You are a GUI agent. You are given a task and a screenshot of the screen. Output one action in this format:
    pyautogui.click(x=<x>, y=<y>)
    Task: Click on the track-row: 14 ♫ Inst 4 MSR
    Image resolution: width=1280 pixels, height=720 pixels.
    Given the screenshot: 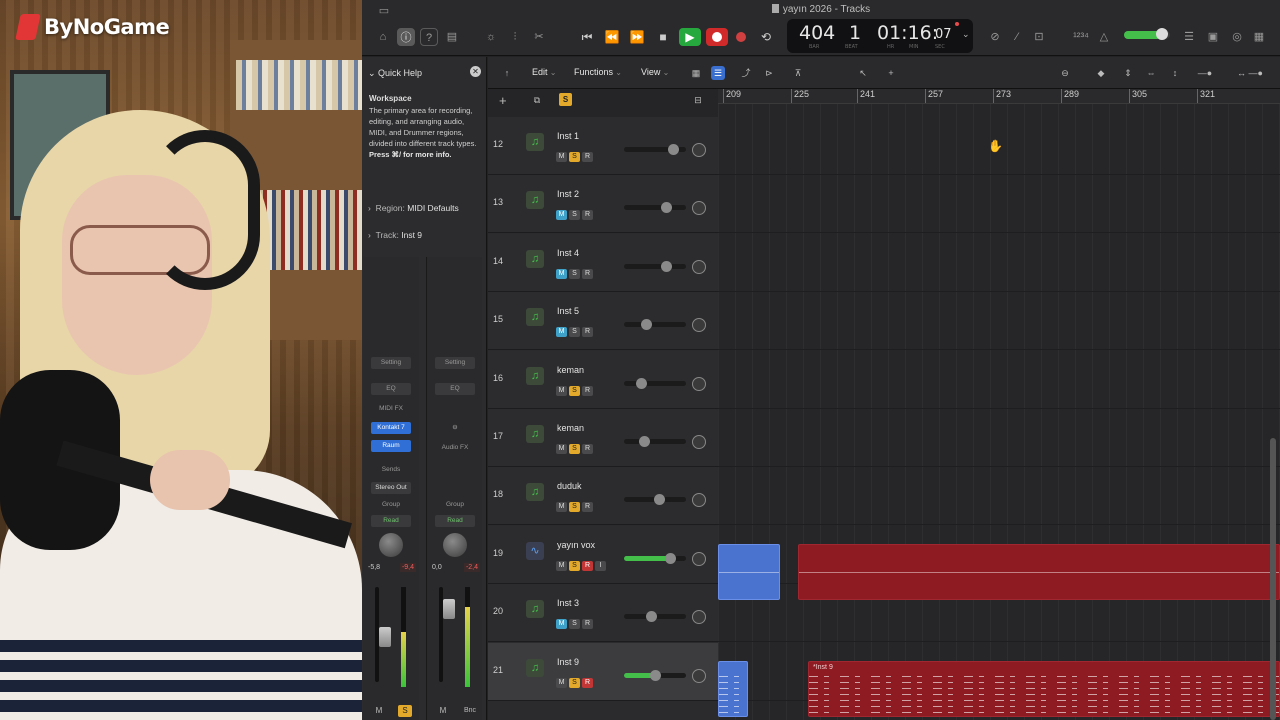 What is the action you would take?
    pyautogui.click(x=603, y=262)
    